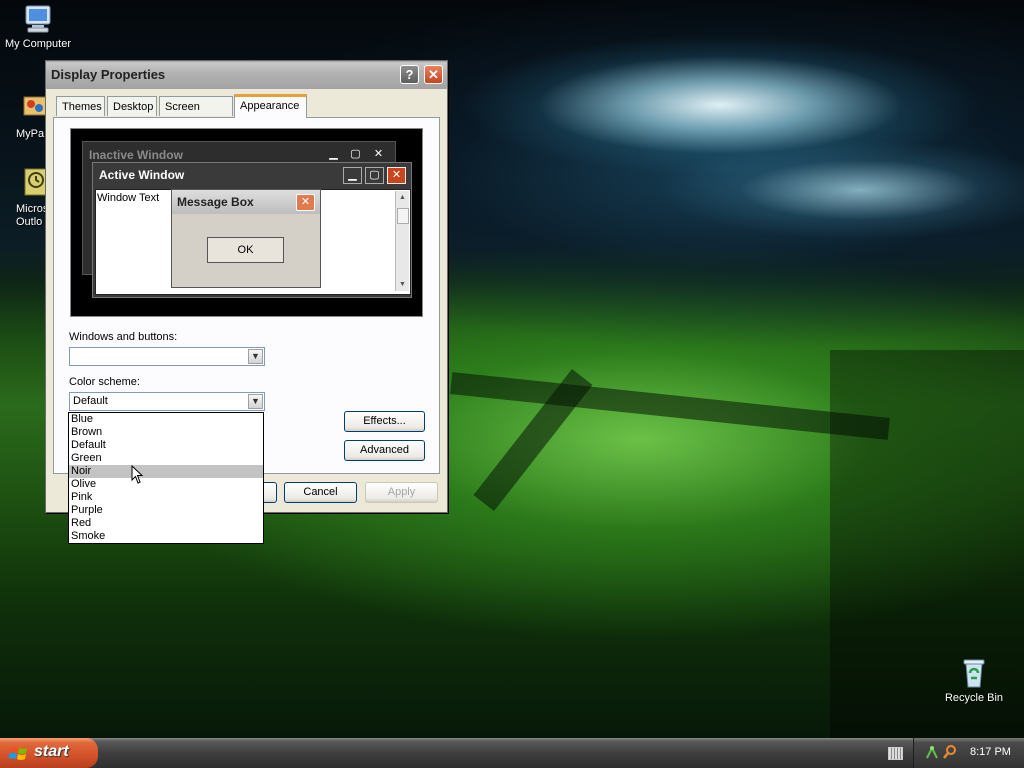  Describe the element at coordinates (932, 752) in the screenshot. I see `network-icon` at that location.